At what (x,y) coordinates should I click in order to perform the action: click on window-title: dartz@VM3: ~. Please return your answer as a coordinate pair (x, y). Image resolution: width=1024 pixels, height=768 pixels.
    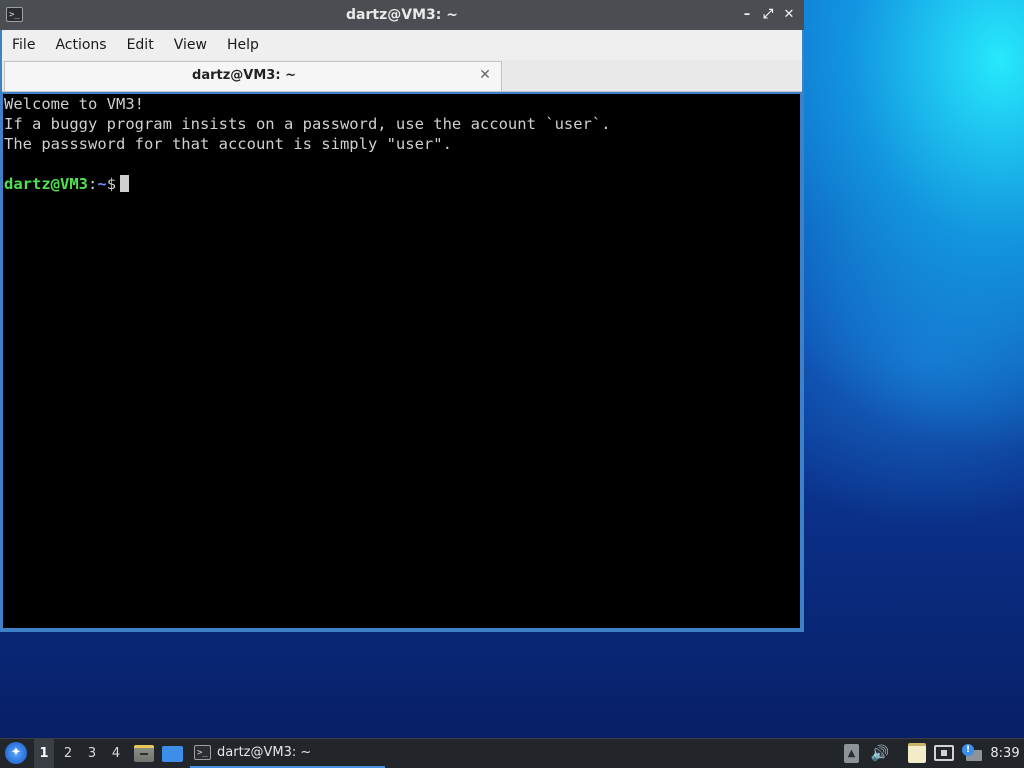
    Looking at the image, I should click on (402, 15).